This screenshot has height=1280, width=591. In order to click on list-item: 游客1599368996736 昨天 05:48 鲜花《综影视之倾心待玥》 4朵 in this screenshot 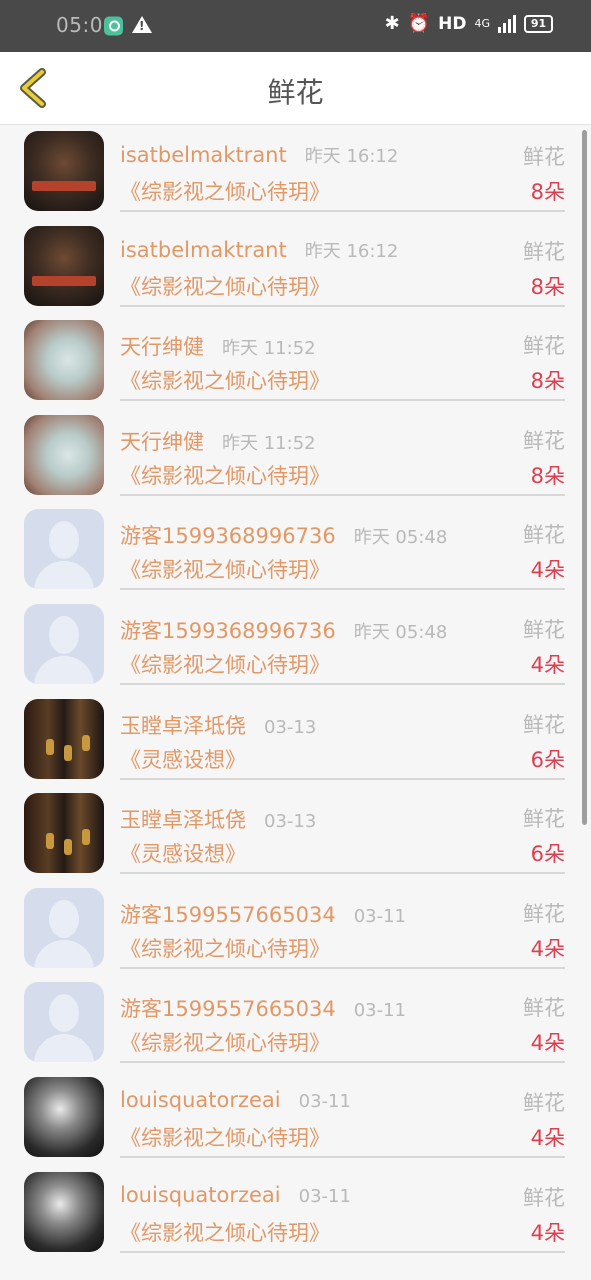, I will do `click(295, 550)`.